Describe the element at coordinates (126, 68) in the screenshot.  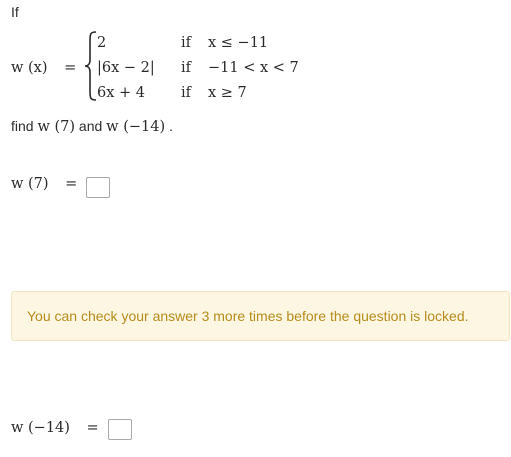
I see `case-2-value: |6x − 2|` at that location.